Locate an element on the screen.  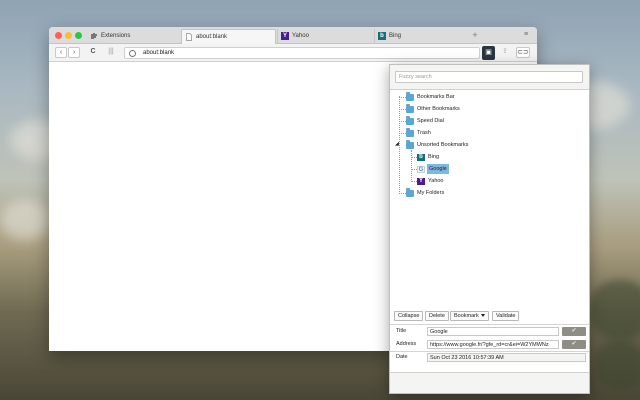
tab-yahoo: Y Yahoo is located at coordinates (324, 36).